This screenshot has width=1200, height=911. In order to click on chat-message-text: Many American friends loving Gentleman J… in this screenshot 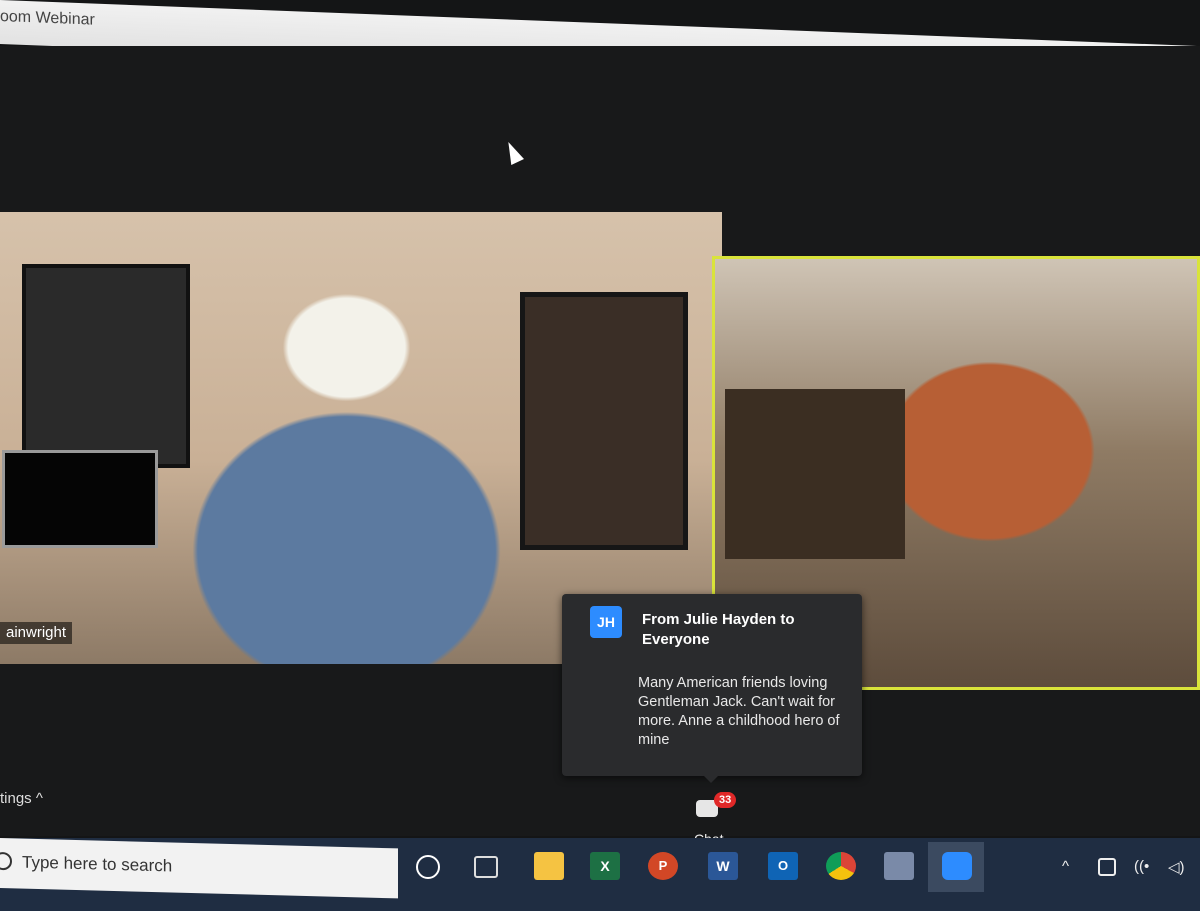, I will do `click(739, 711)`.